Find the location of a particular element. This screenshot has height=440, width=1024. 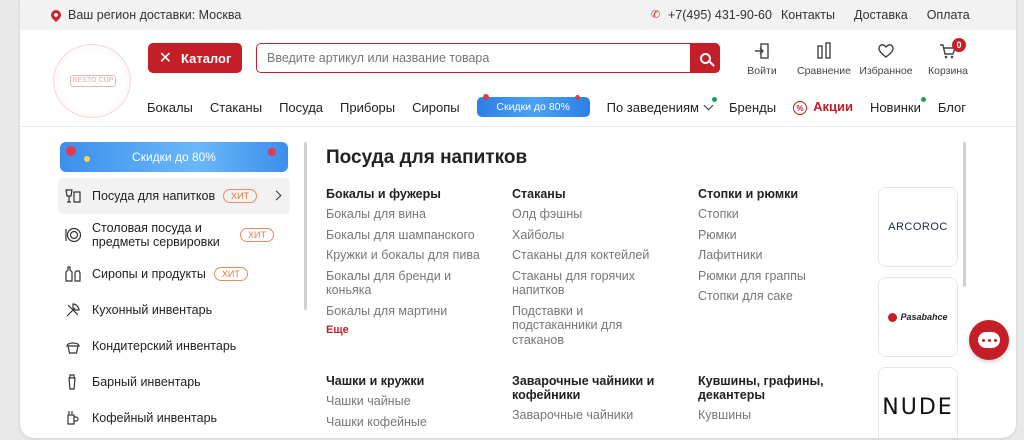

menu-link: Стопки для саке is located at coordinates (783, 296).